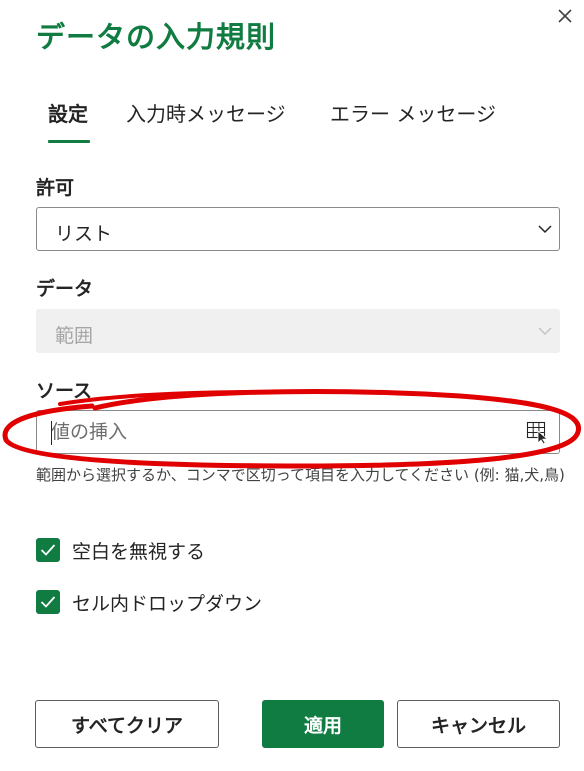 This screenshot has height=771, width=584. Describe the element at coordinates (51, 433) in the screenshot. I see `text-caret` at that location.